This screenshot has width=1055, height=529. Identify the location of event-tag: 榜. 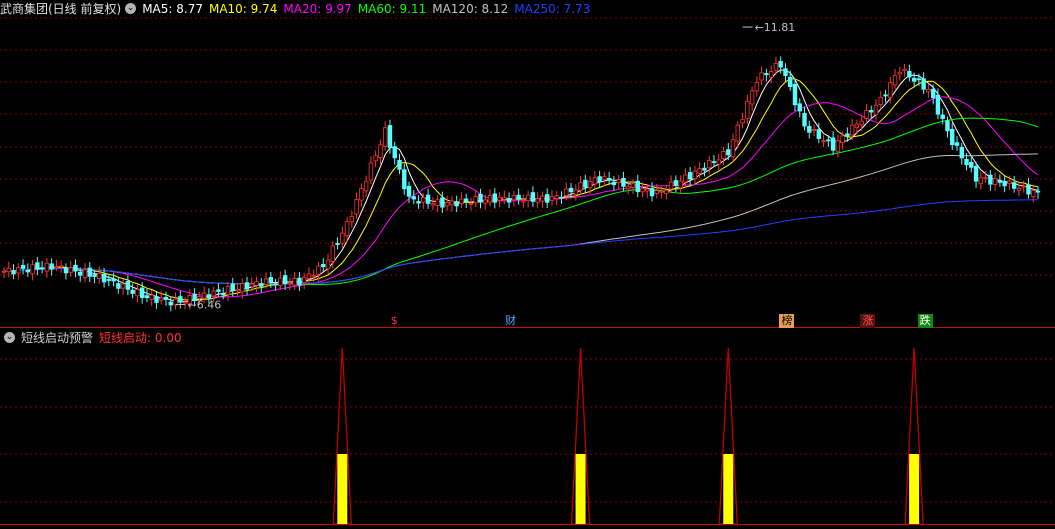
(787, 321).